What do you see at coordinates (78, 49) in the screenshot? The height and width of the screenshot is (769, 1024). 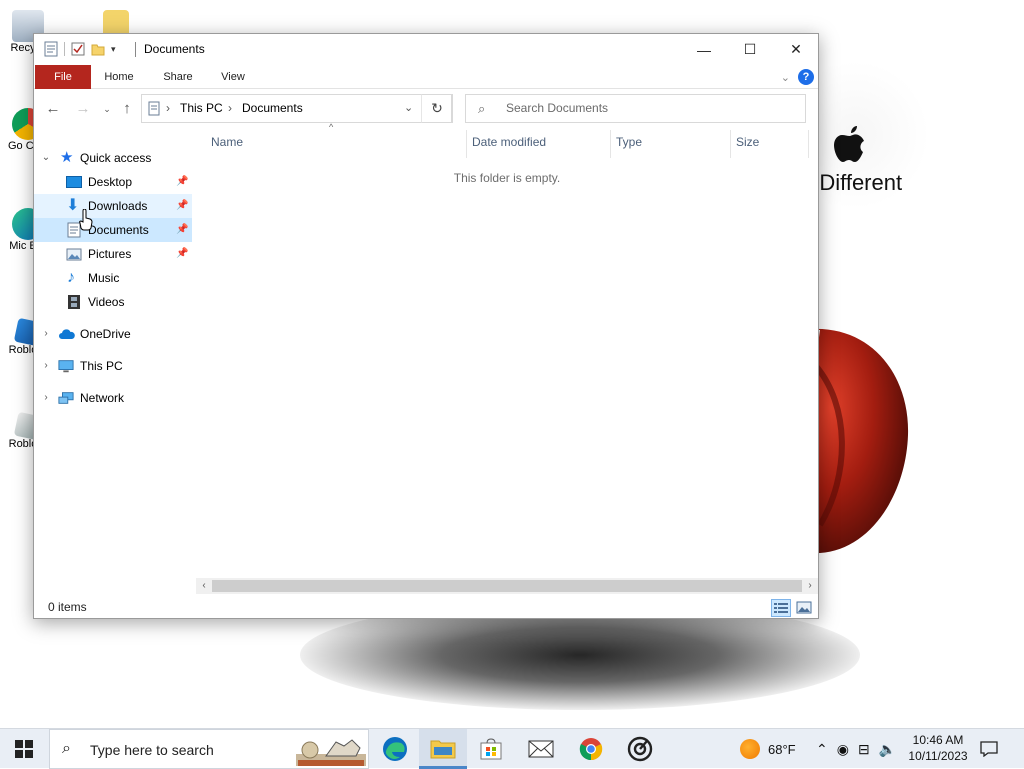 I see `checkbox-icon` at bounding box center [78, 49].